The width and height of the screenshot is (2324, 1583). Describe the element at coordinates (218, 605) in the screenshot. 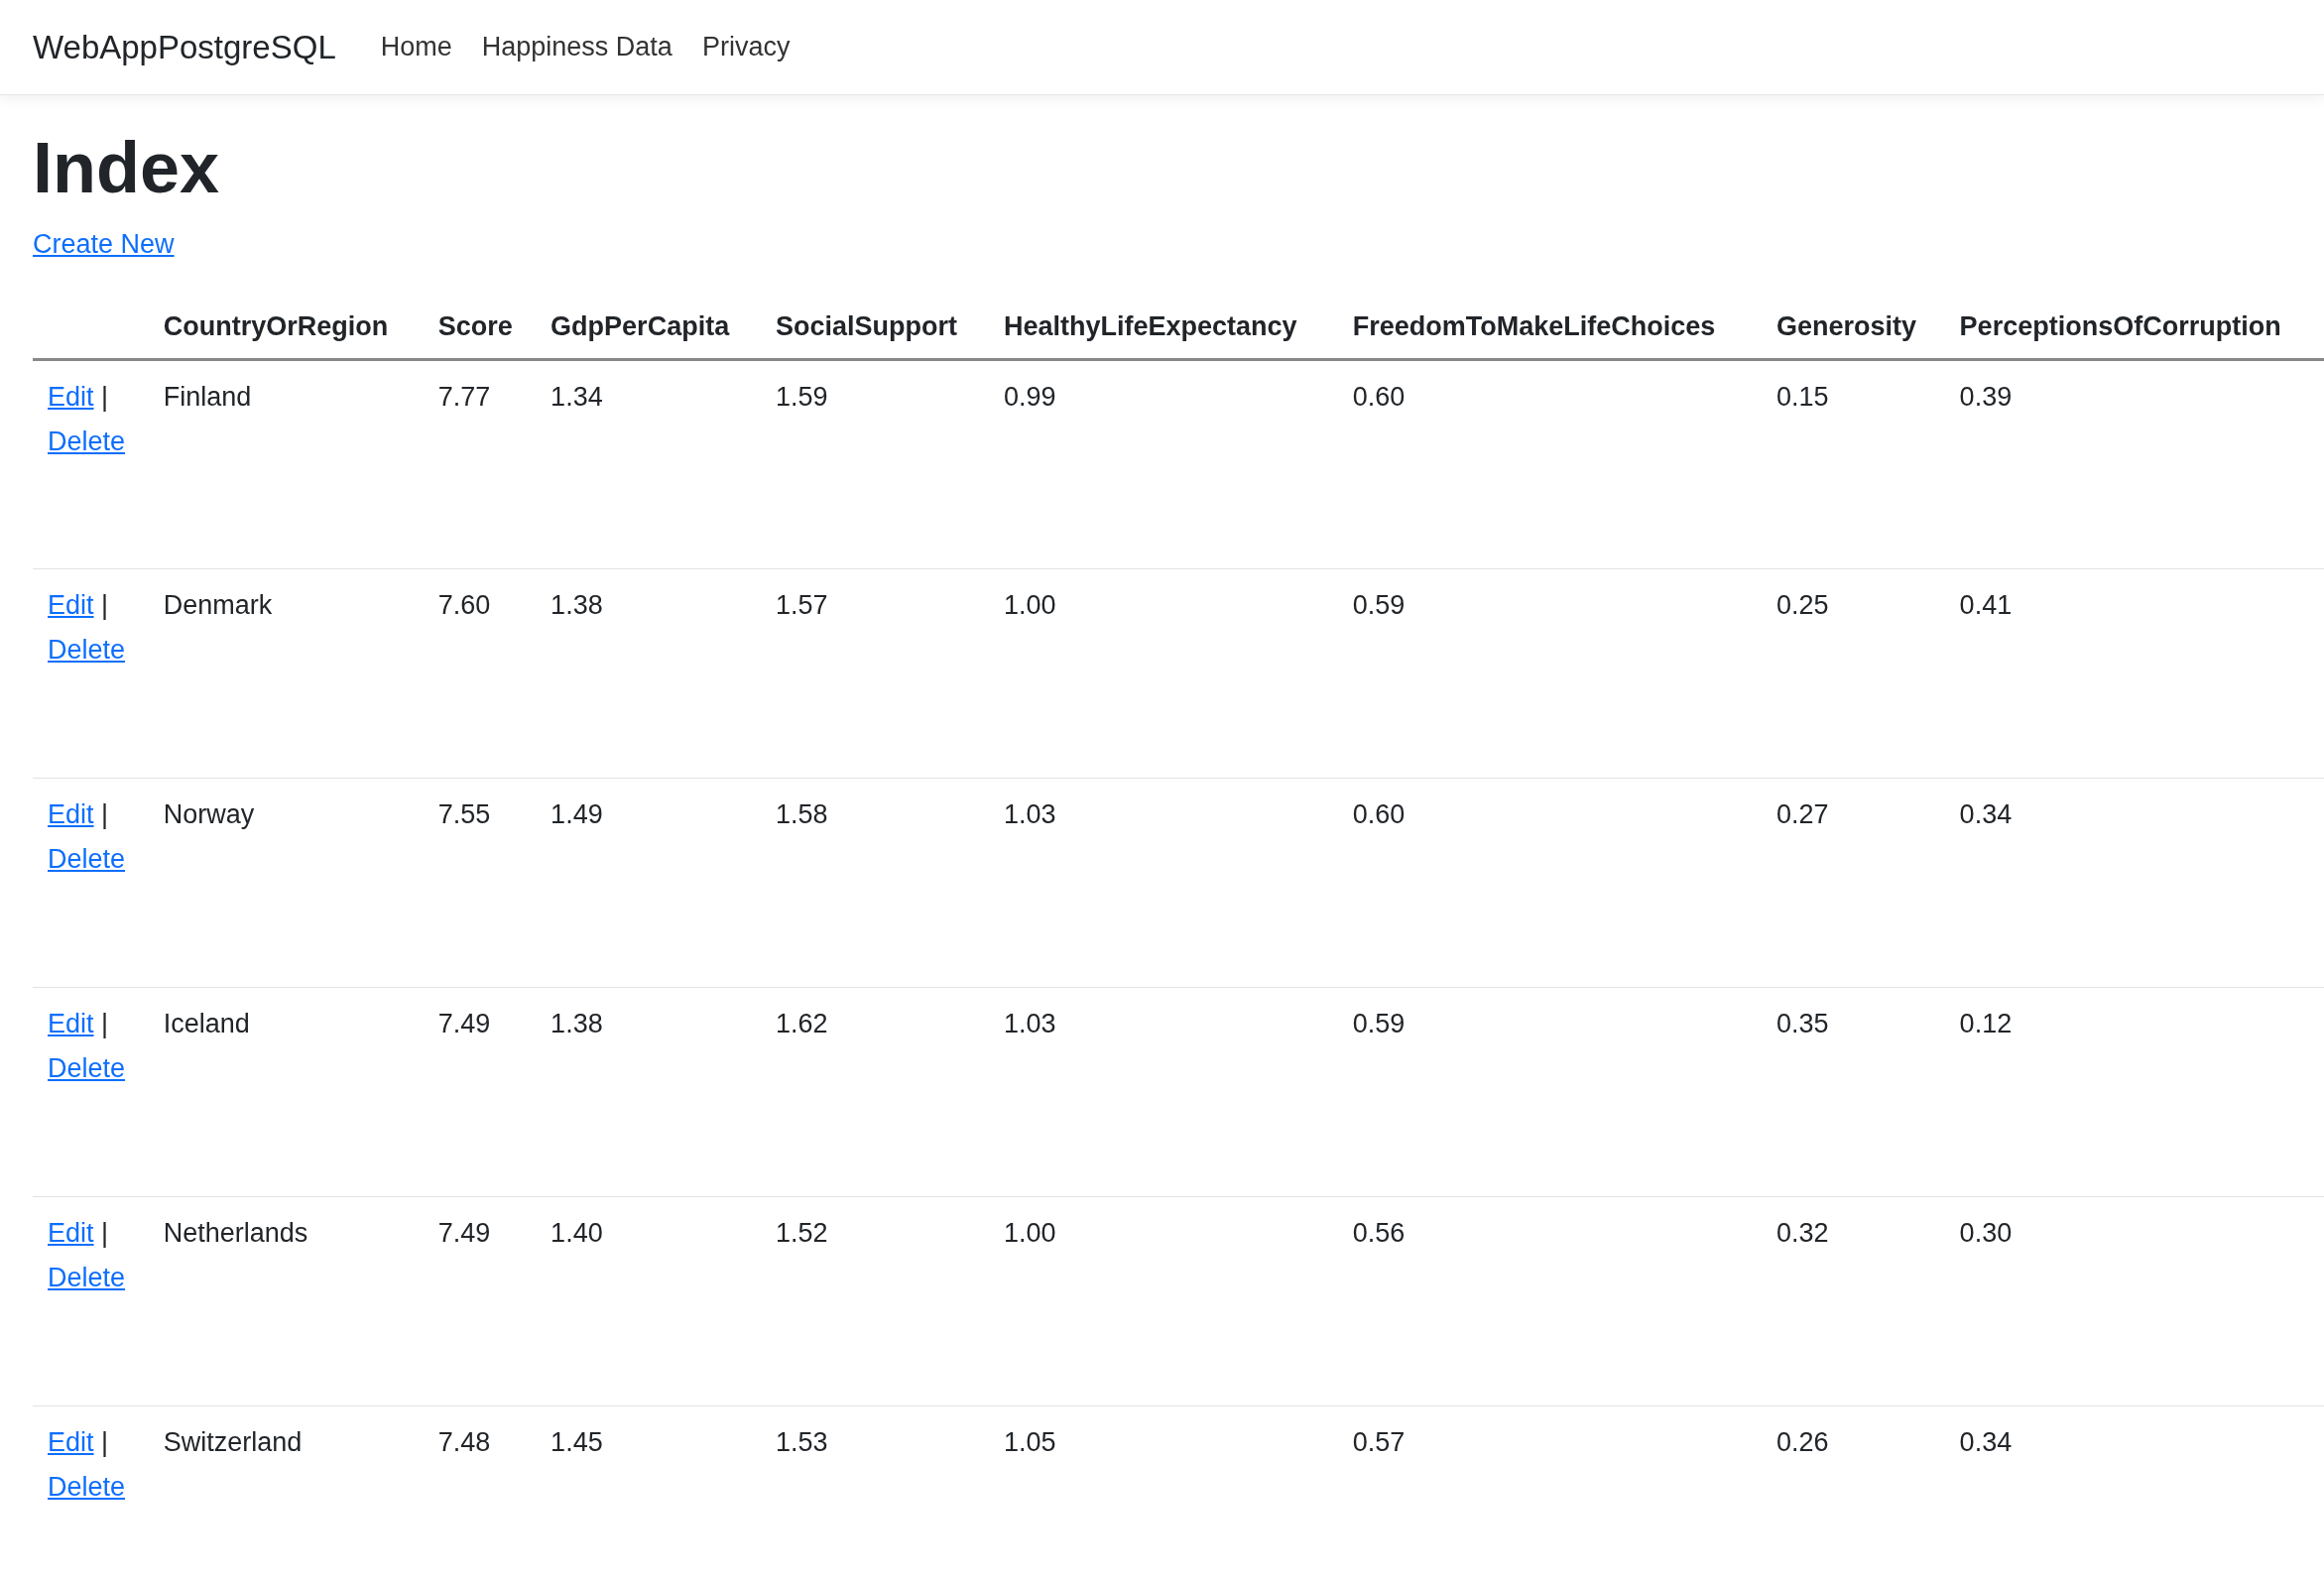

I see `table-cell: Denmark` at that location.